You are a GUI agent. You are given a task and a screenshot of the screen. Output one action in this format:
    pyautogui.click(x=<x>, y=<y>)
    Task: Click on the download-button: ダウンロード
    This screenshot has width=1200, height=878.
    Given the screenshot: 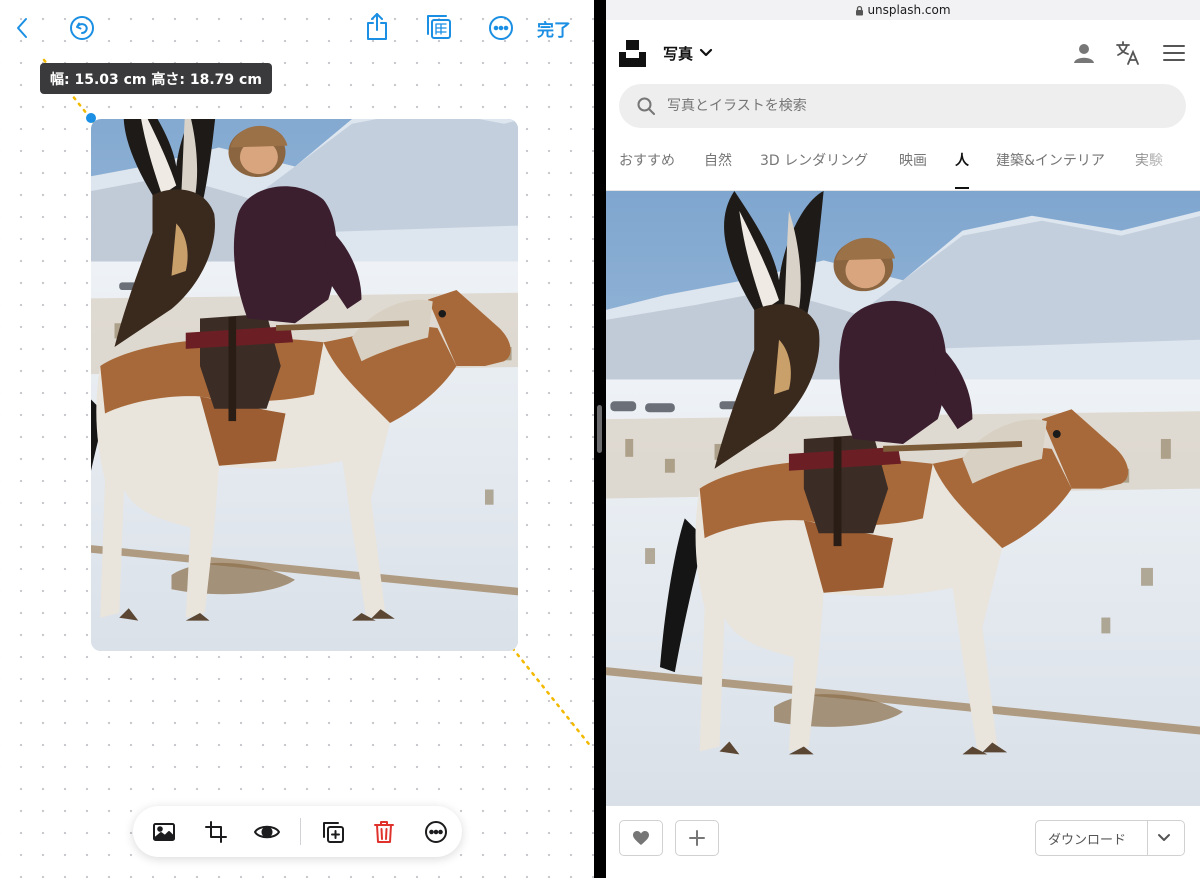 What is the action you would take?
    pyautogui.click(x=1110, y=838)
    